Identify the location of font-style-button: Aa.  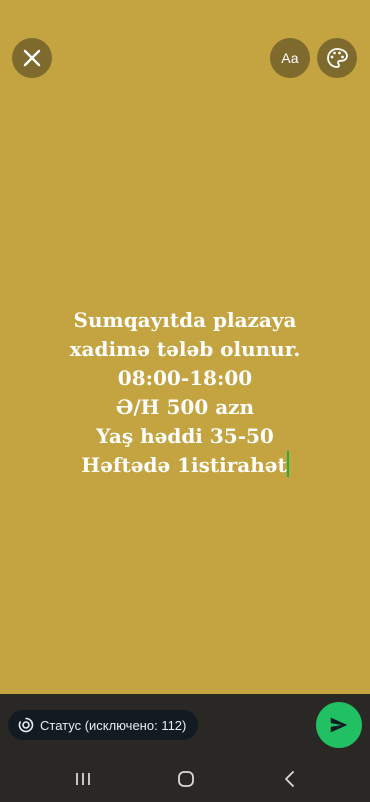
(290, 58).